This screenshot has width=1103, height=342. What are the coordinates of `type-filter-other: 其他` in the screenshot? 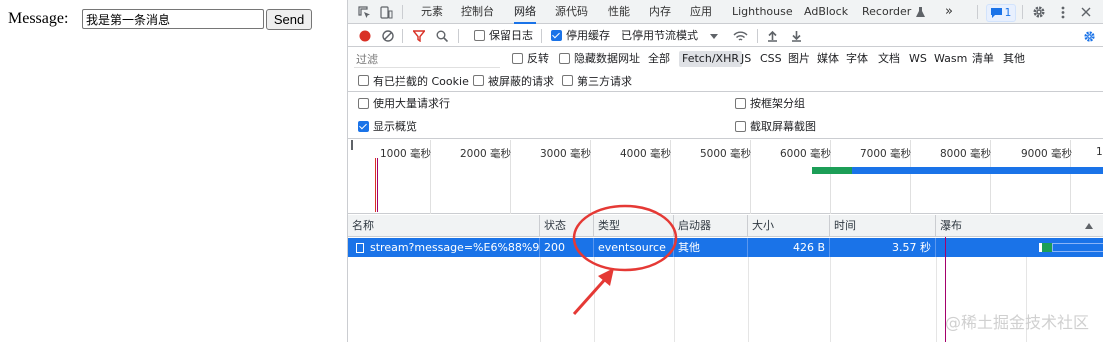 It's located at (1014, 59).